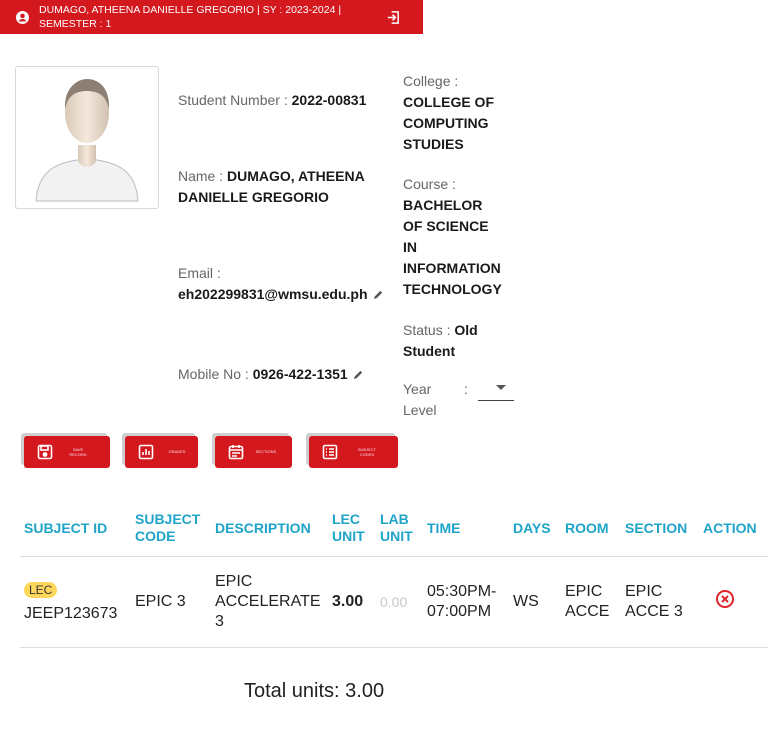 The width and height of the screenshot is (768, 754). Describe the element at coordinates (22, 17) in the screenshot. I see `user-circle-icon` at that location.